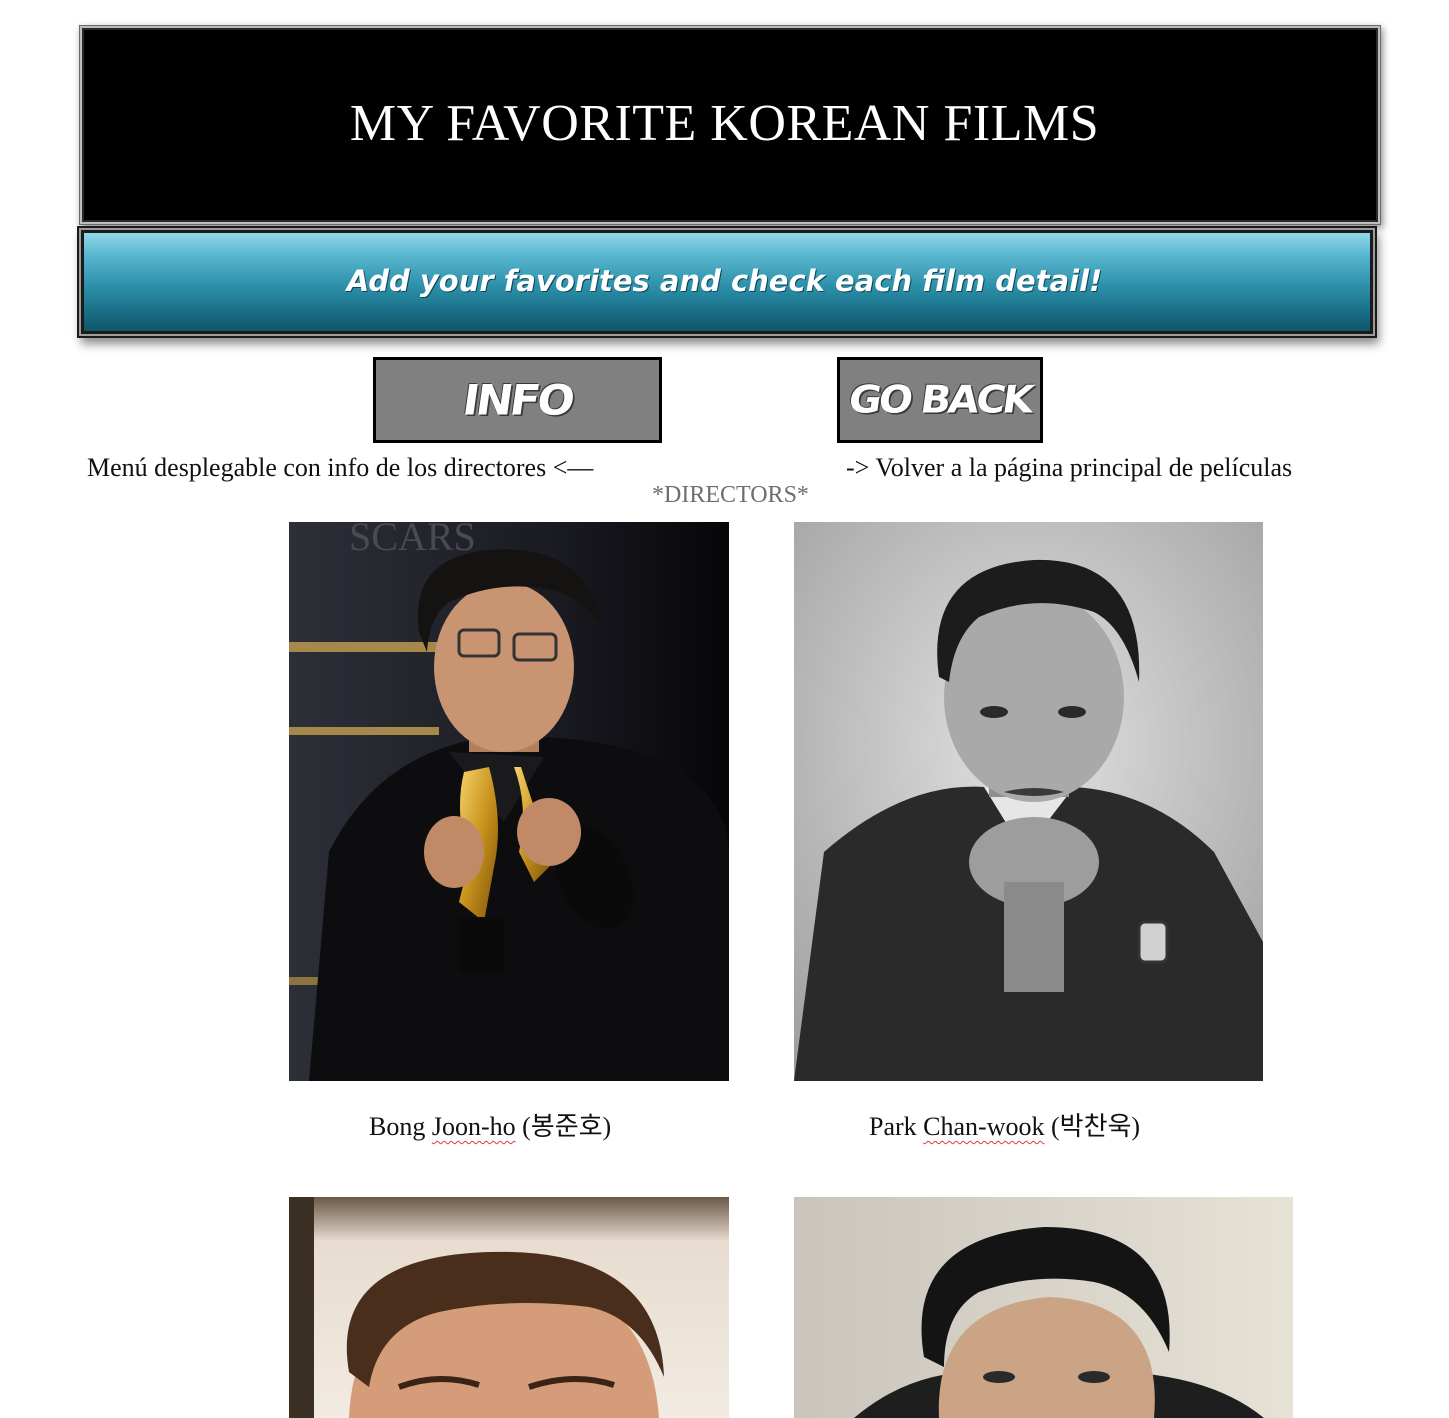  Describe the element at coordinates (412, 540) in the screenshot. I see `svg-text: SCARS` at that location.